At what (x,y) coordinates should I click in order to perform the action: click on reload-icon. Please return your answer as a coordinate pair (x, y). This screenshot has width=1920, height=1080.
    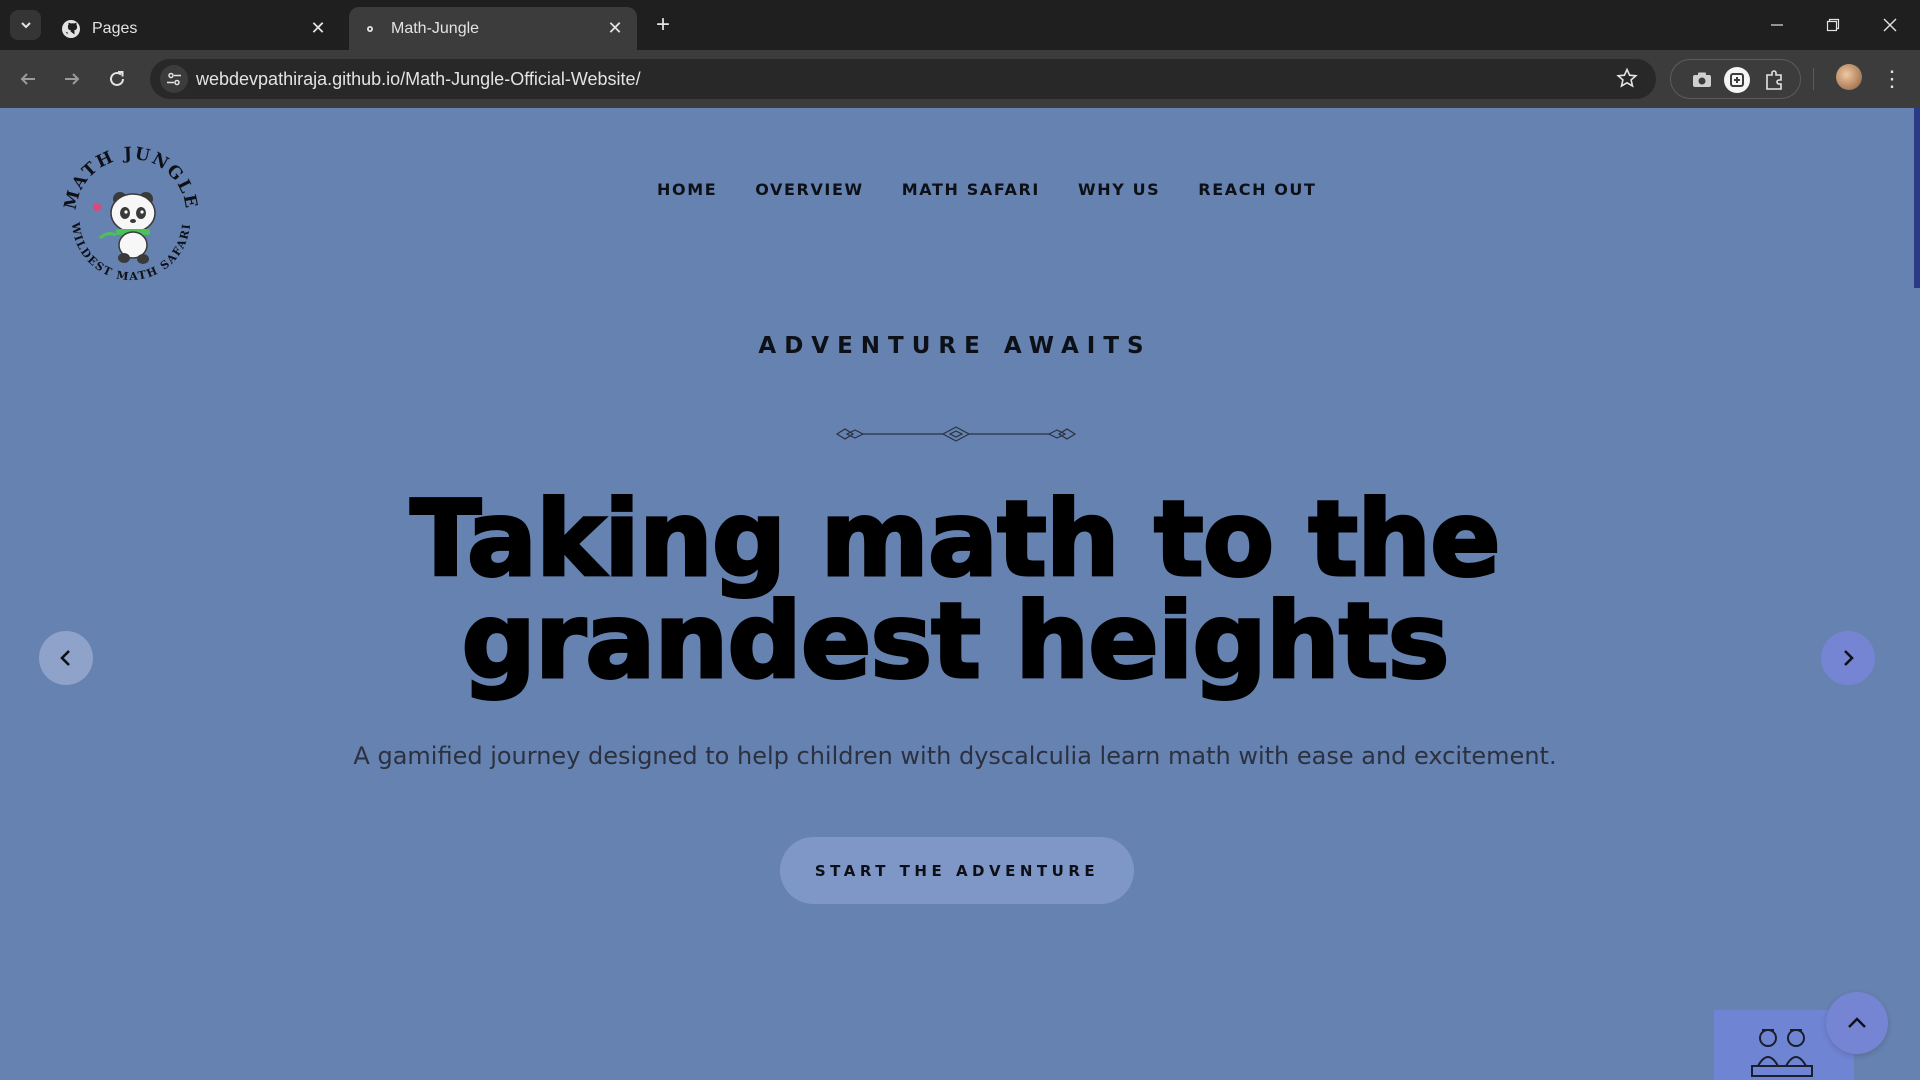
    Looking at the image, I should click on (117, 78).